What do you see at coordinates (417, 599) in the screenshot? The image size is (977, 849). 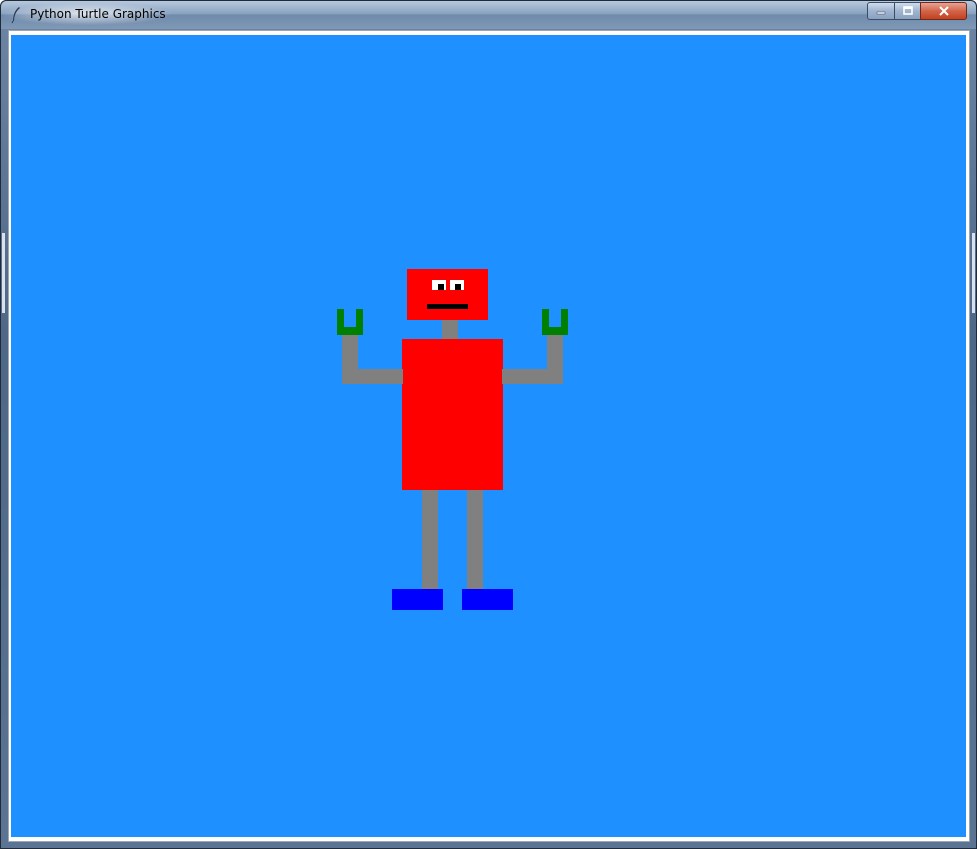 I see `robot-left-foot` at bounding box center [417, 599].